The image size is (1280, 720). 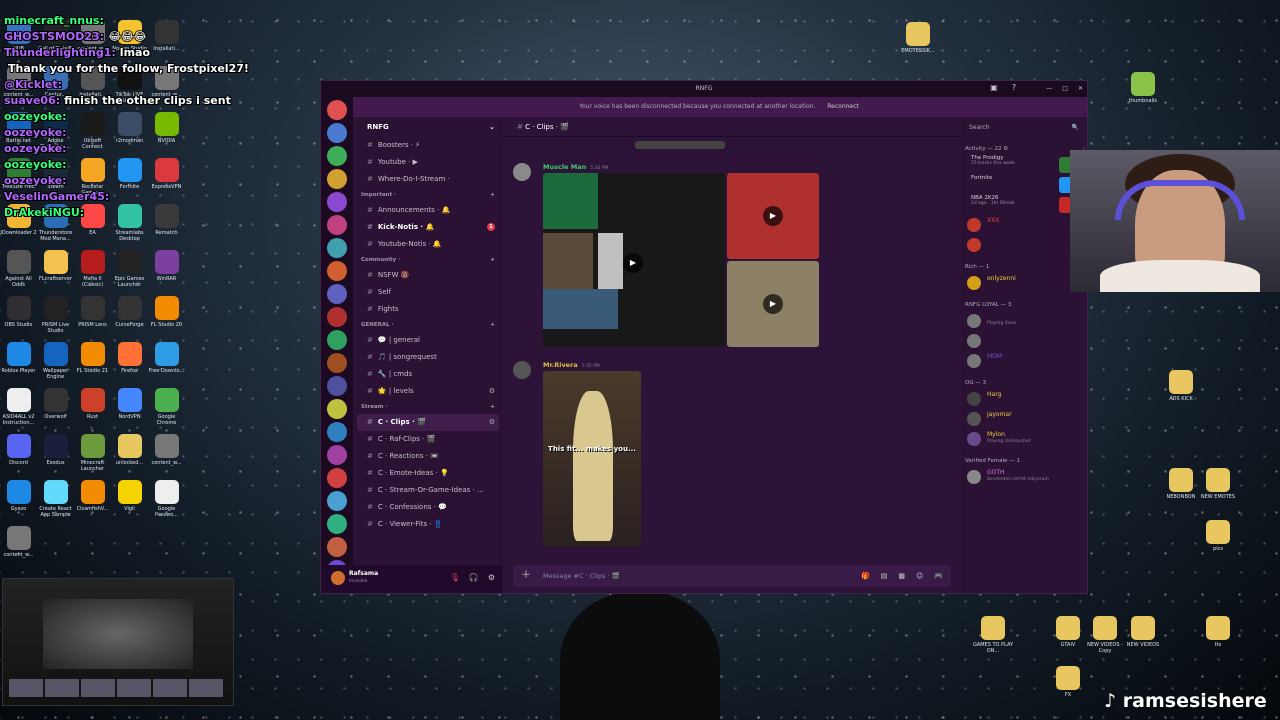 What do you see at coordinates (428, 162) in the screenshot?
I see `channel-item: # Youtube · ▶` at bounding box center [428, 162].